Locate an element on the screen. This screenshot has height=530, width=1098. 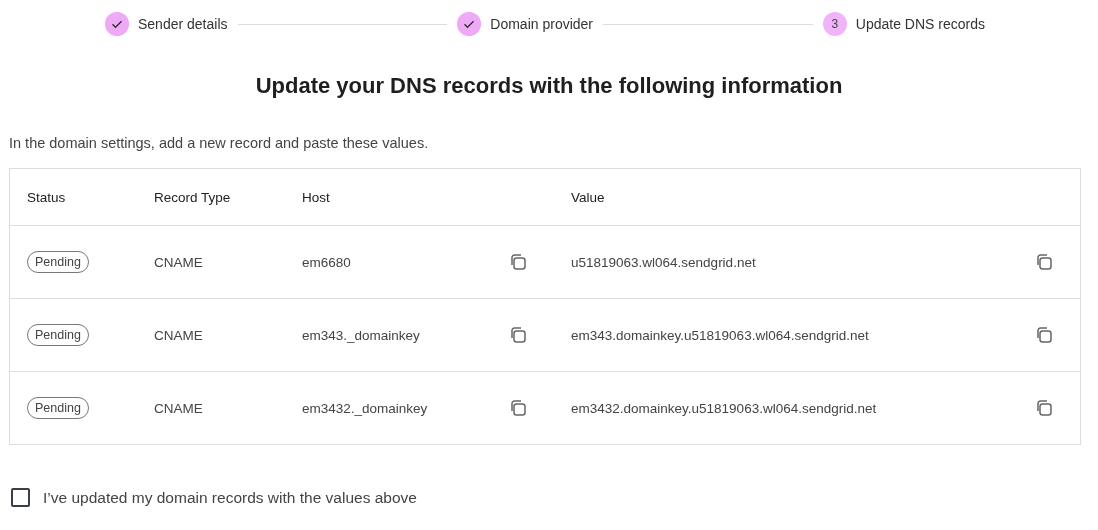
column-header: Value is located at coordinates (588, 197).